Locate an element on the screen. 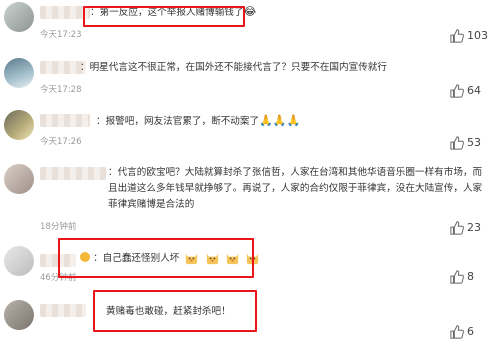 Image resolution: width=500 pixels, height=343 pixels. laugh-emoji: 😂 is located at coordinates (250, 11).